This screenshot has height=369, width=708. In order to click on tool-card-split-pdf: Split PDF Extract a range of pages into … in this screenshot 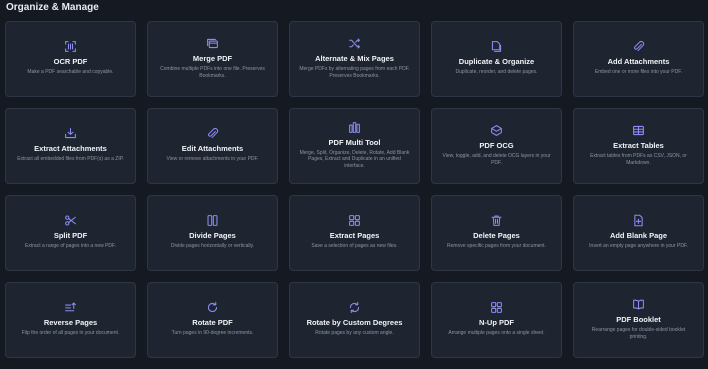, I will do `click(70, 233)`.